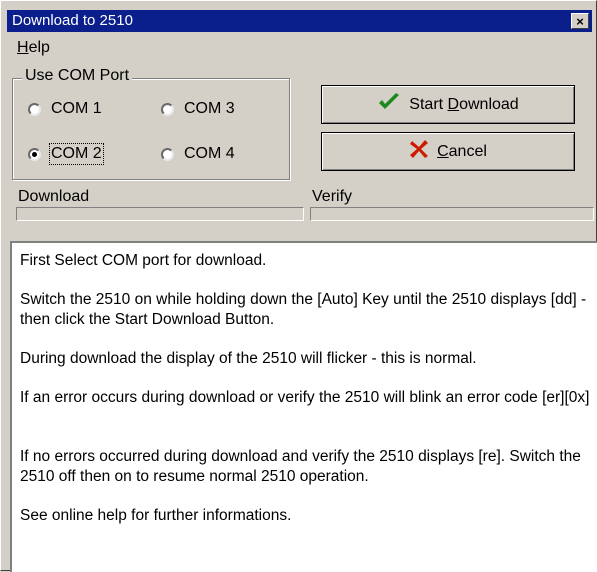  I want to click on radio-com2: COM 2, so click(66, 154).